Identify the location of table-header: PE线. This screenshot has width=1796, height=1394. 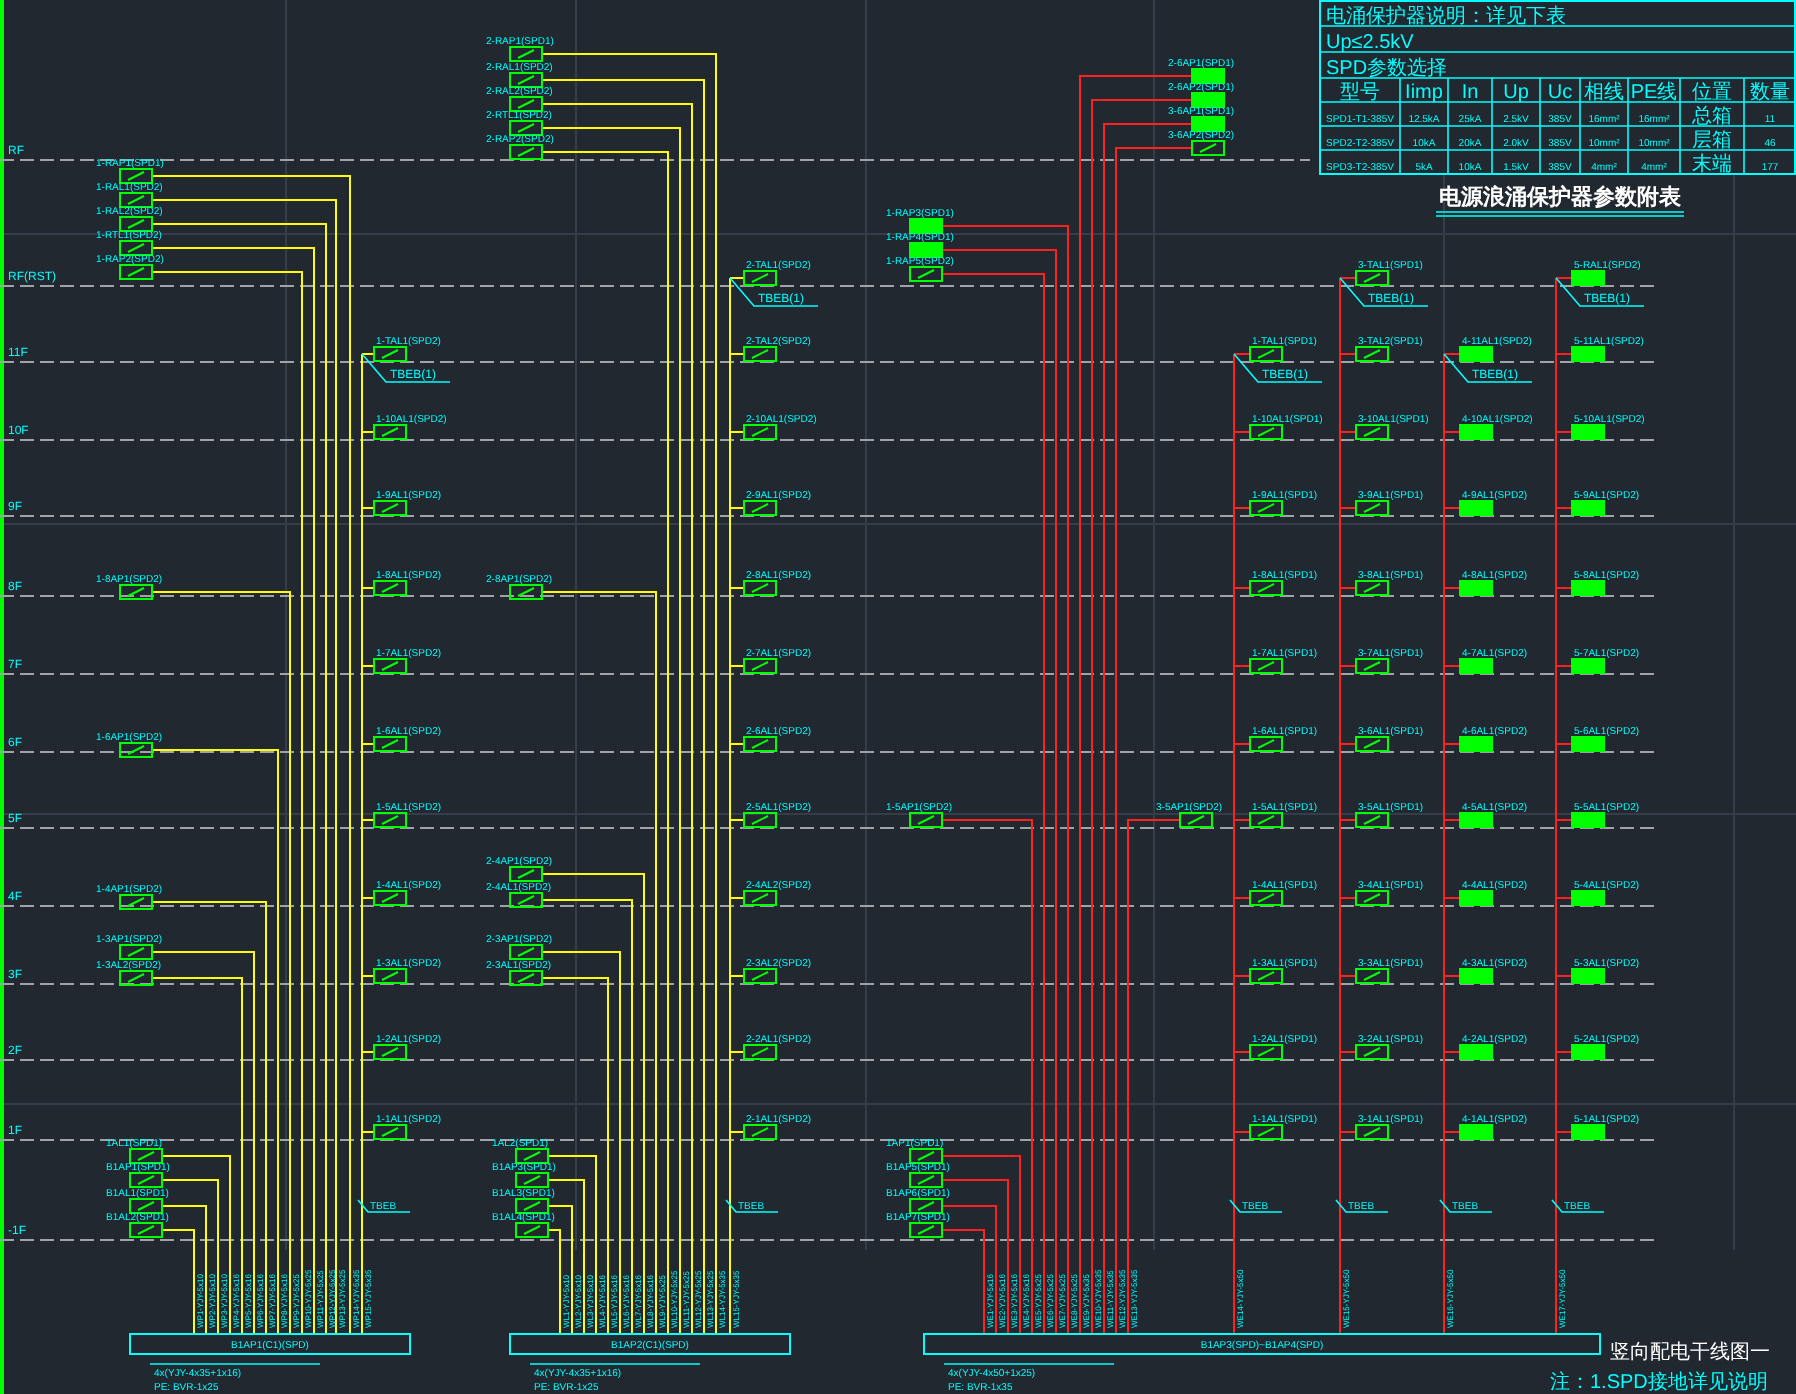
(1654, 93).